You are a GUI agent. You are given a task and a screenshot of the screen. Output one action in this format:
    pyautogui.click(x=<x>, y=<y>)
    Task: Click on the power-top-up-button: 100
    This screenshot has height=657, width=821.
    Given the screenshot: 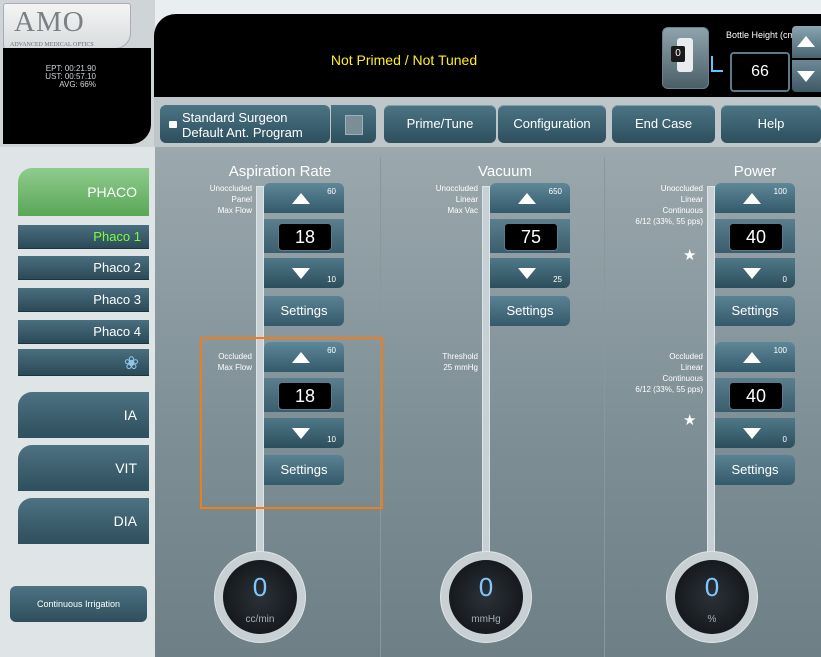 What is the action you would take?
    pyautogui.click(x=755, y=198)
    